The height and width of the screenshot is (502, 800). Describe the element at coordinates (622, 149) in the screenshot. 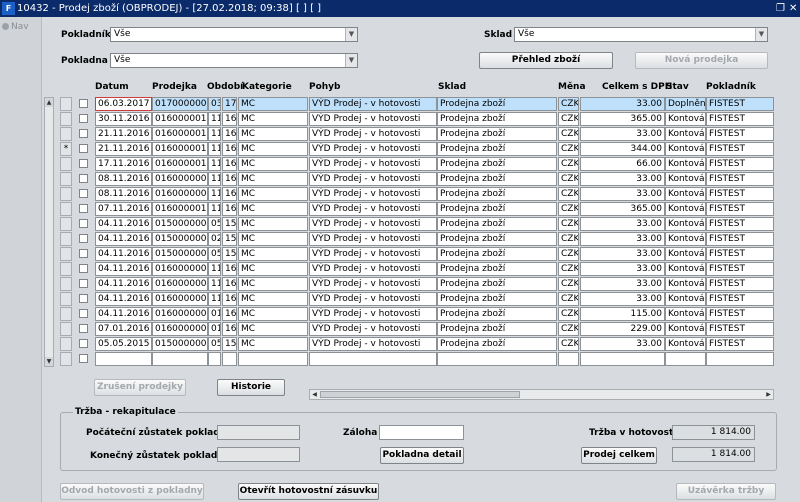

I see `cell-celkem: 344.00` at that location.